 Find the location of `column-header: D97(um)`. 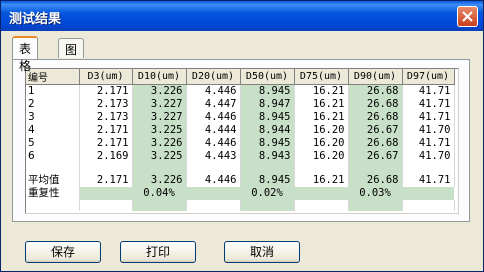

column-header: D97(um) is located at coordinates (428, 77).